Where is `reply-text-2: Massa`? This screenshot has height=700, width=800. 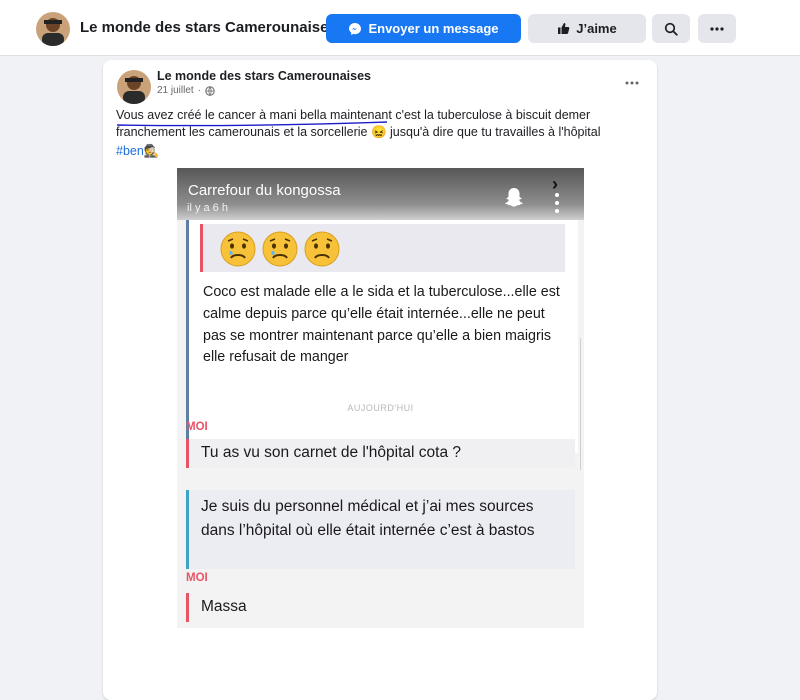
reply-text-2: Massa is located at coordinates (224, 606).